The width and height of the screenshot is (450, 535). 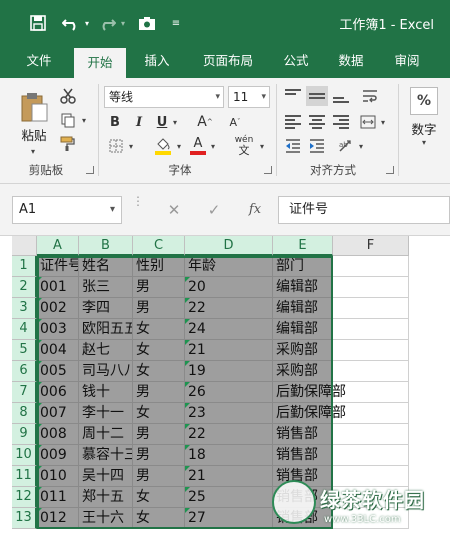 I want to click on cell-d1: 年龄, so click(x=229, y=266).